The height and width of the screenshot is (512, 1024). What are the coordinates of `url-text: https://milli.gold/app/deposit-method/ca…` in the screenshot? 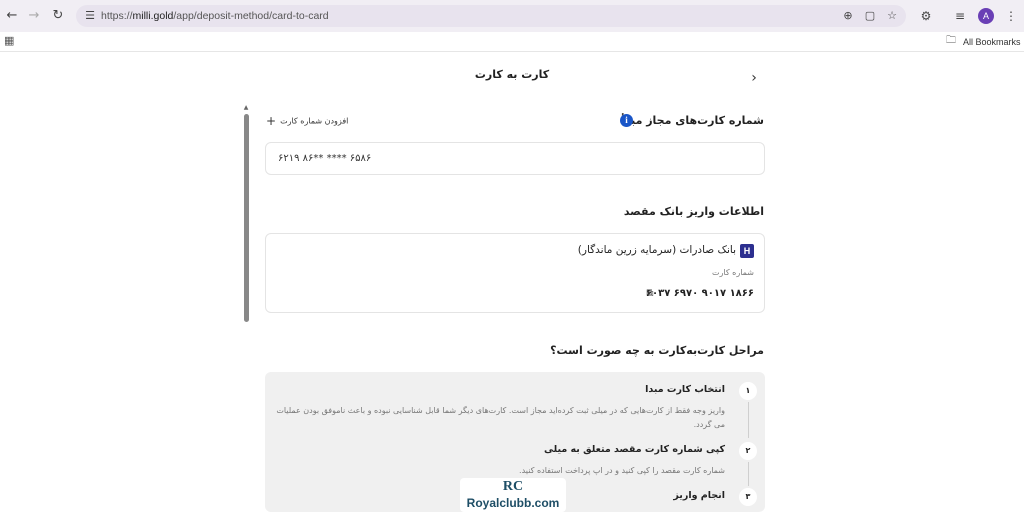 It's located at (215, 16).